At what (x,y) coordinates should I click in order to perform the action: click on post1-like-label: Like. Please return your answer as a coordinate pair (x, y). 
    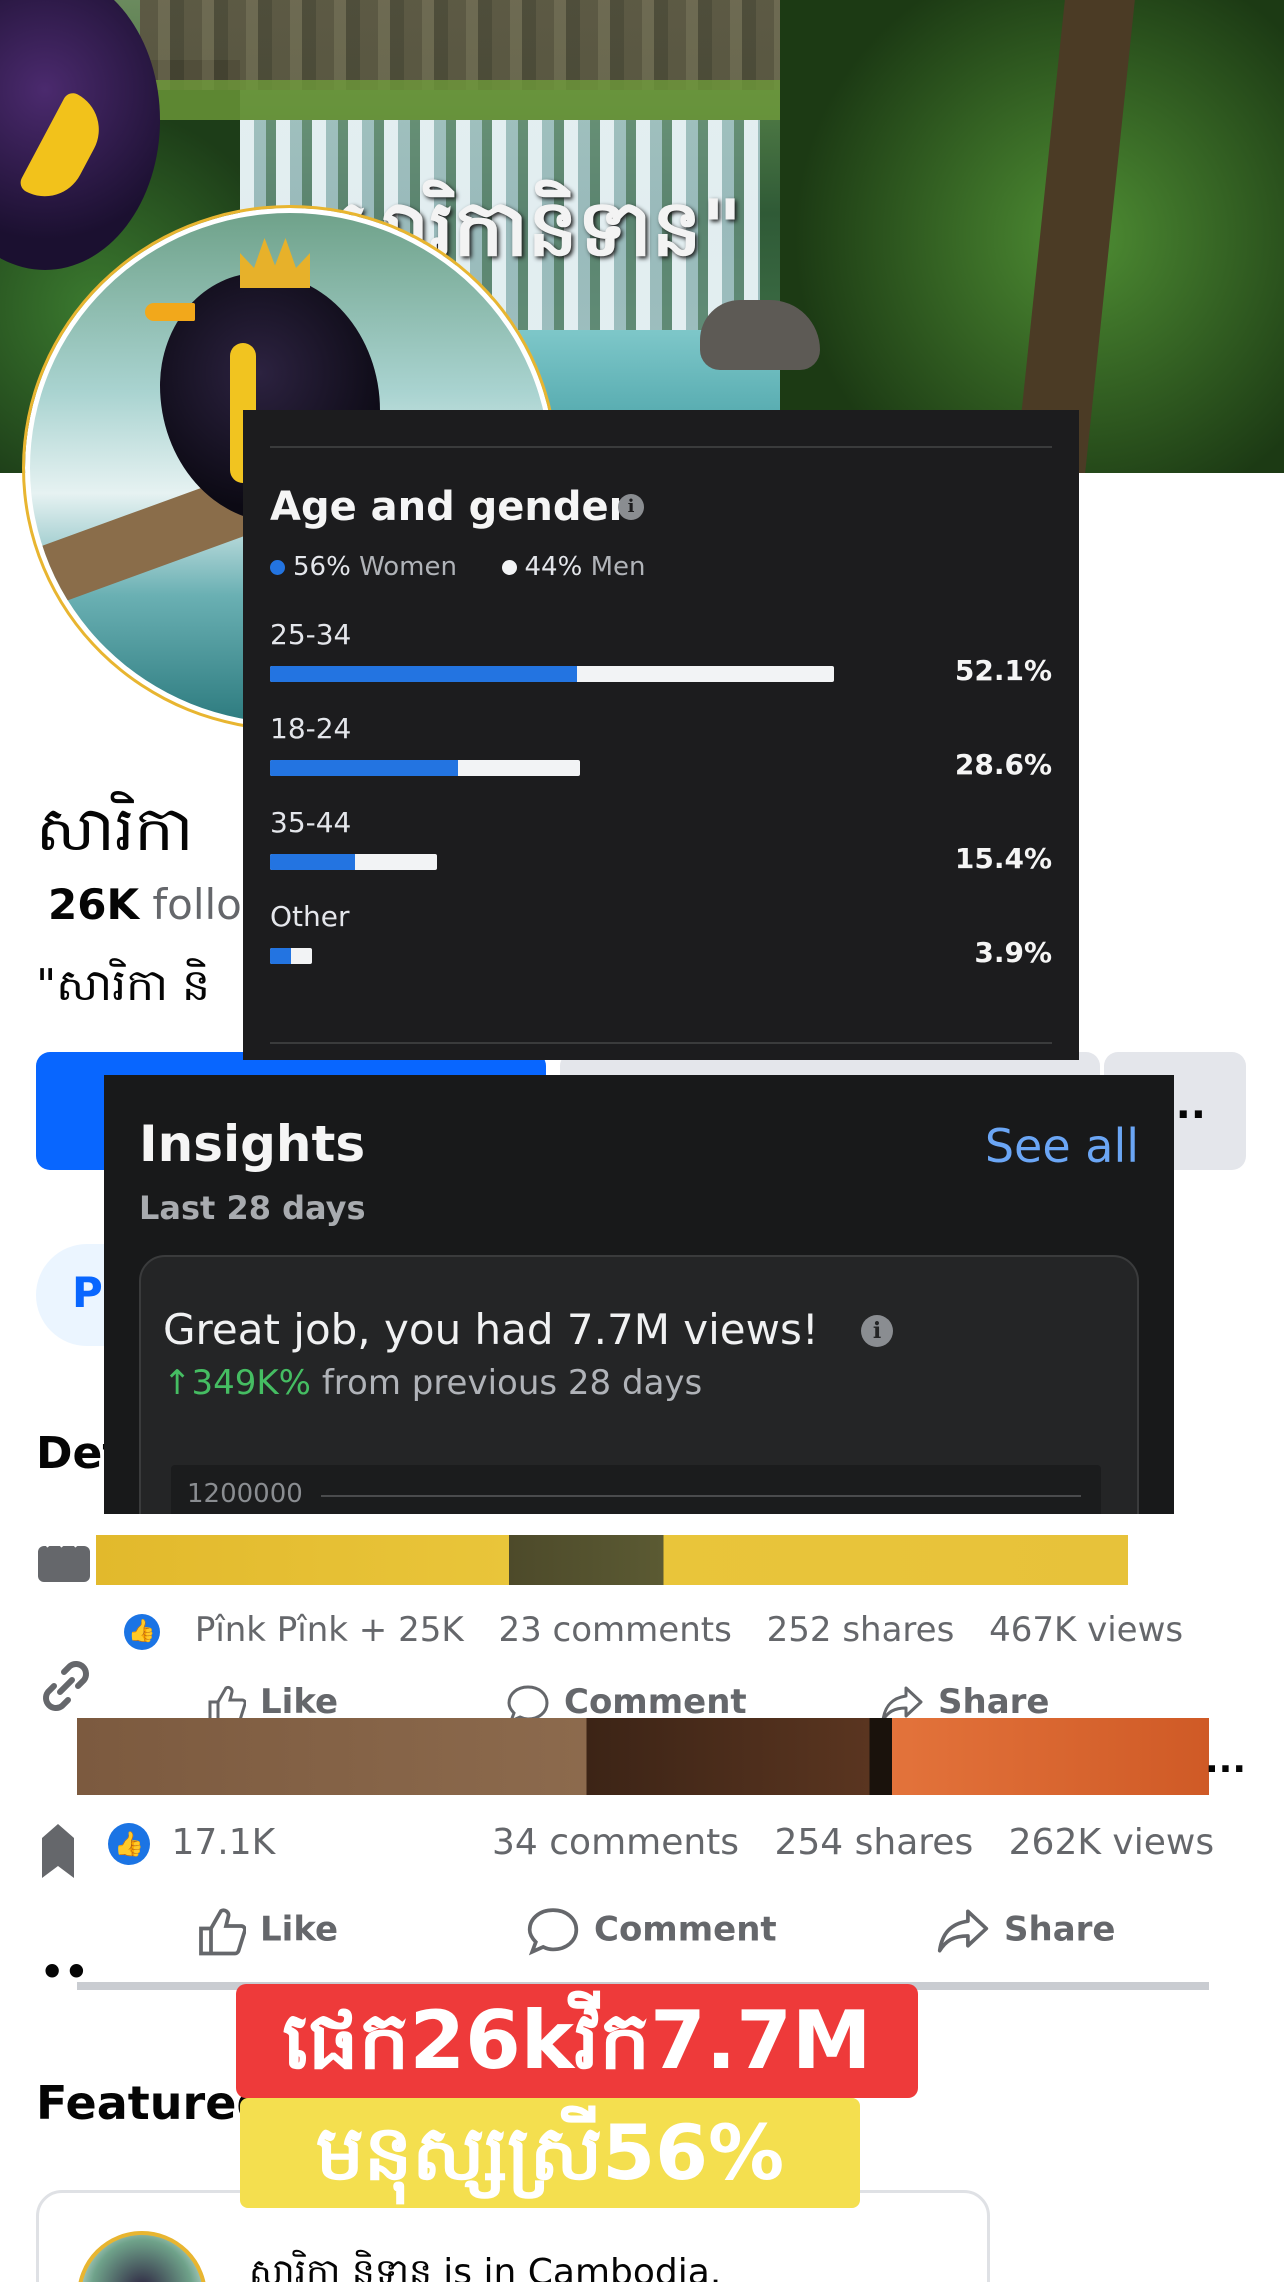
    Looking at the image, I should click on (299, 1700).